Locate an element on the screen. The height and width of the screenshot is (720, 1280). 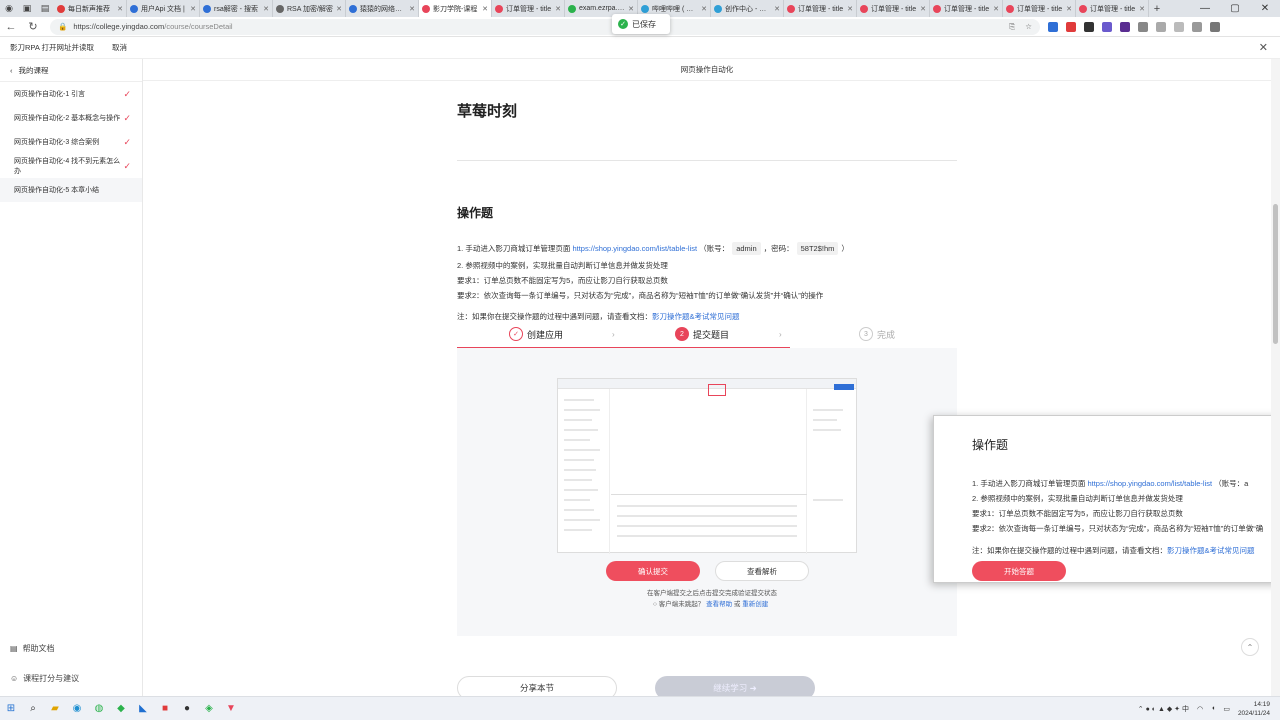
yingdao-rpa-icon: ▼ is located at coordinates (231, 709).